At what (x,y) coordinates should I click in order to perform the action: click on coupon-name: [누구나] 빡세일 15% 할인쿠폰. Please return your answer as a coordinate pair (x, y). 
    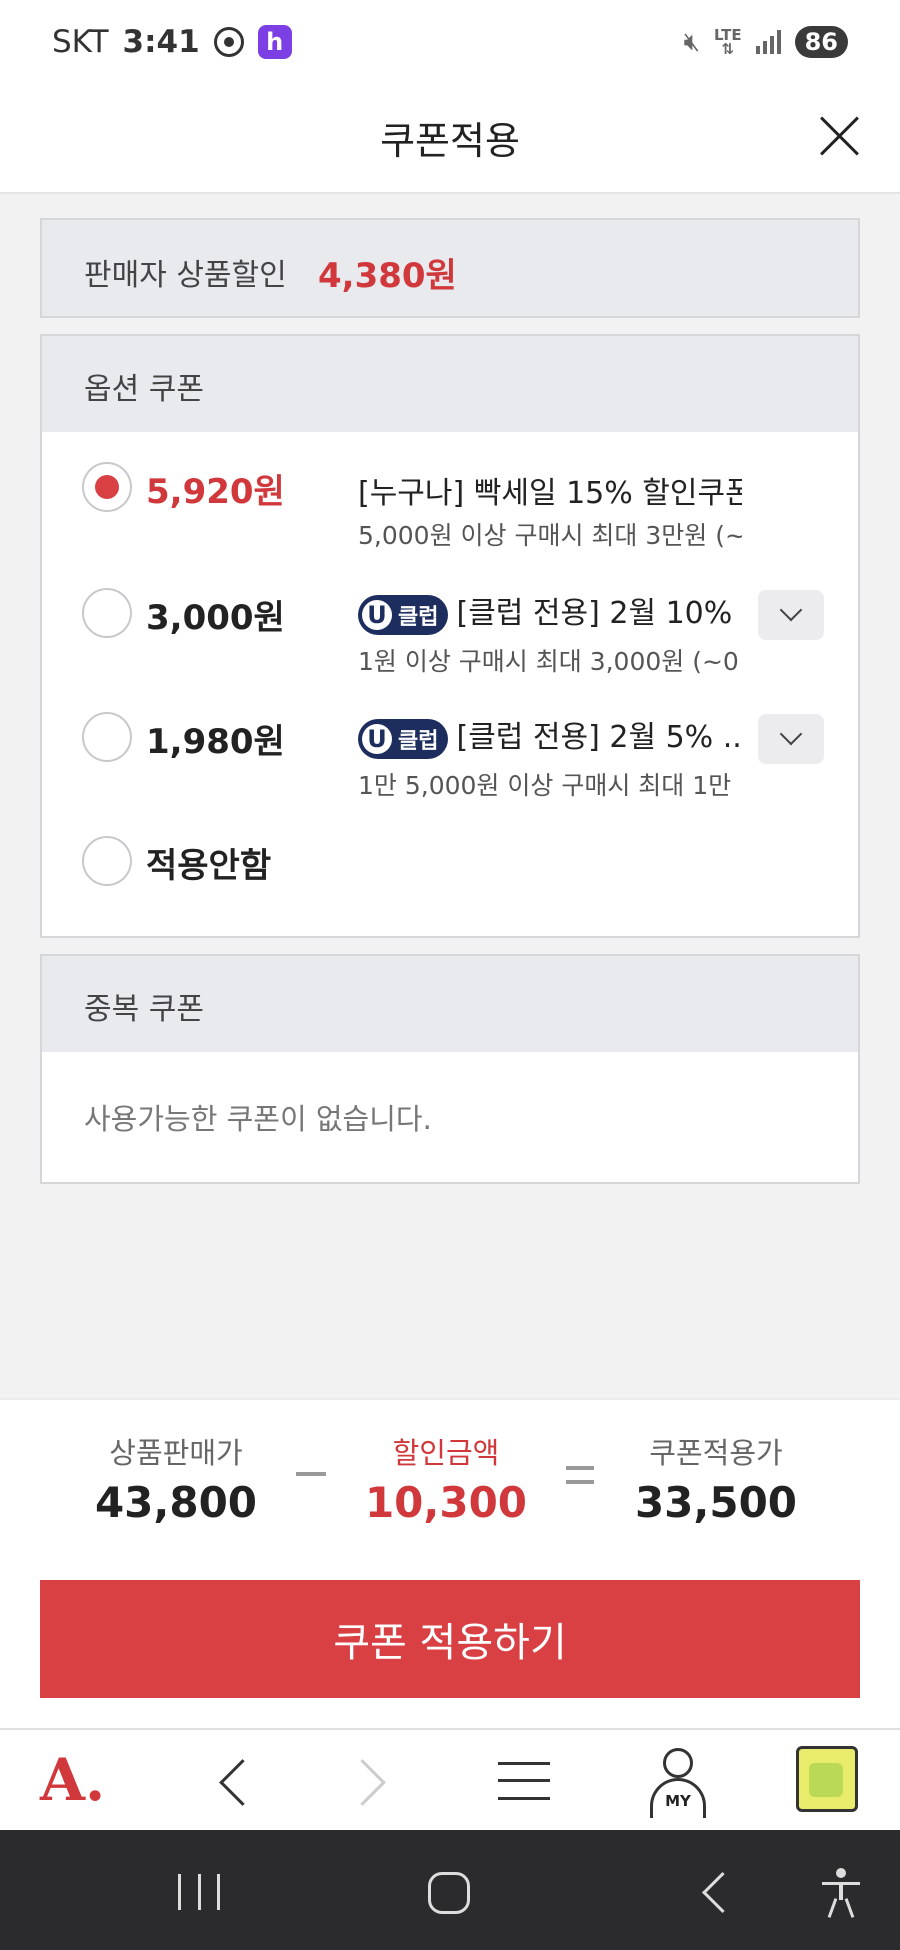
    Looking at the image, I should click on (550, 493).